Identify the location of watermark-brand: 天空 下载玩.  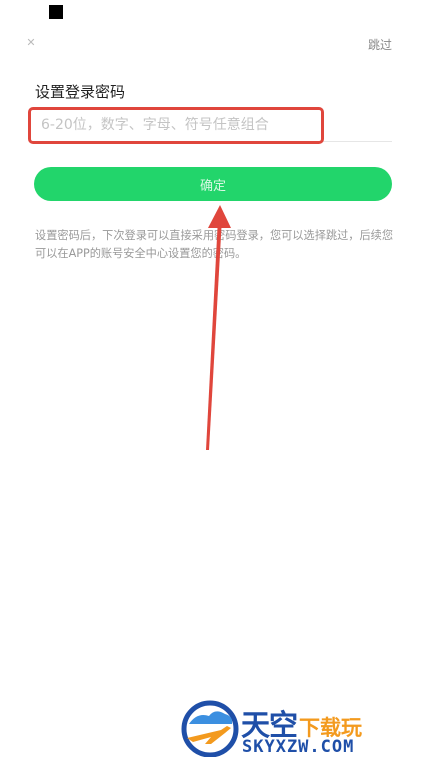
(301, 722).